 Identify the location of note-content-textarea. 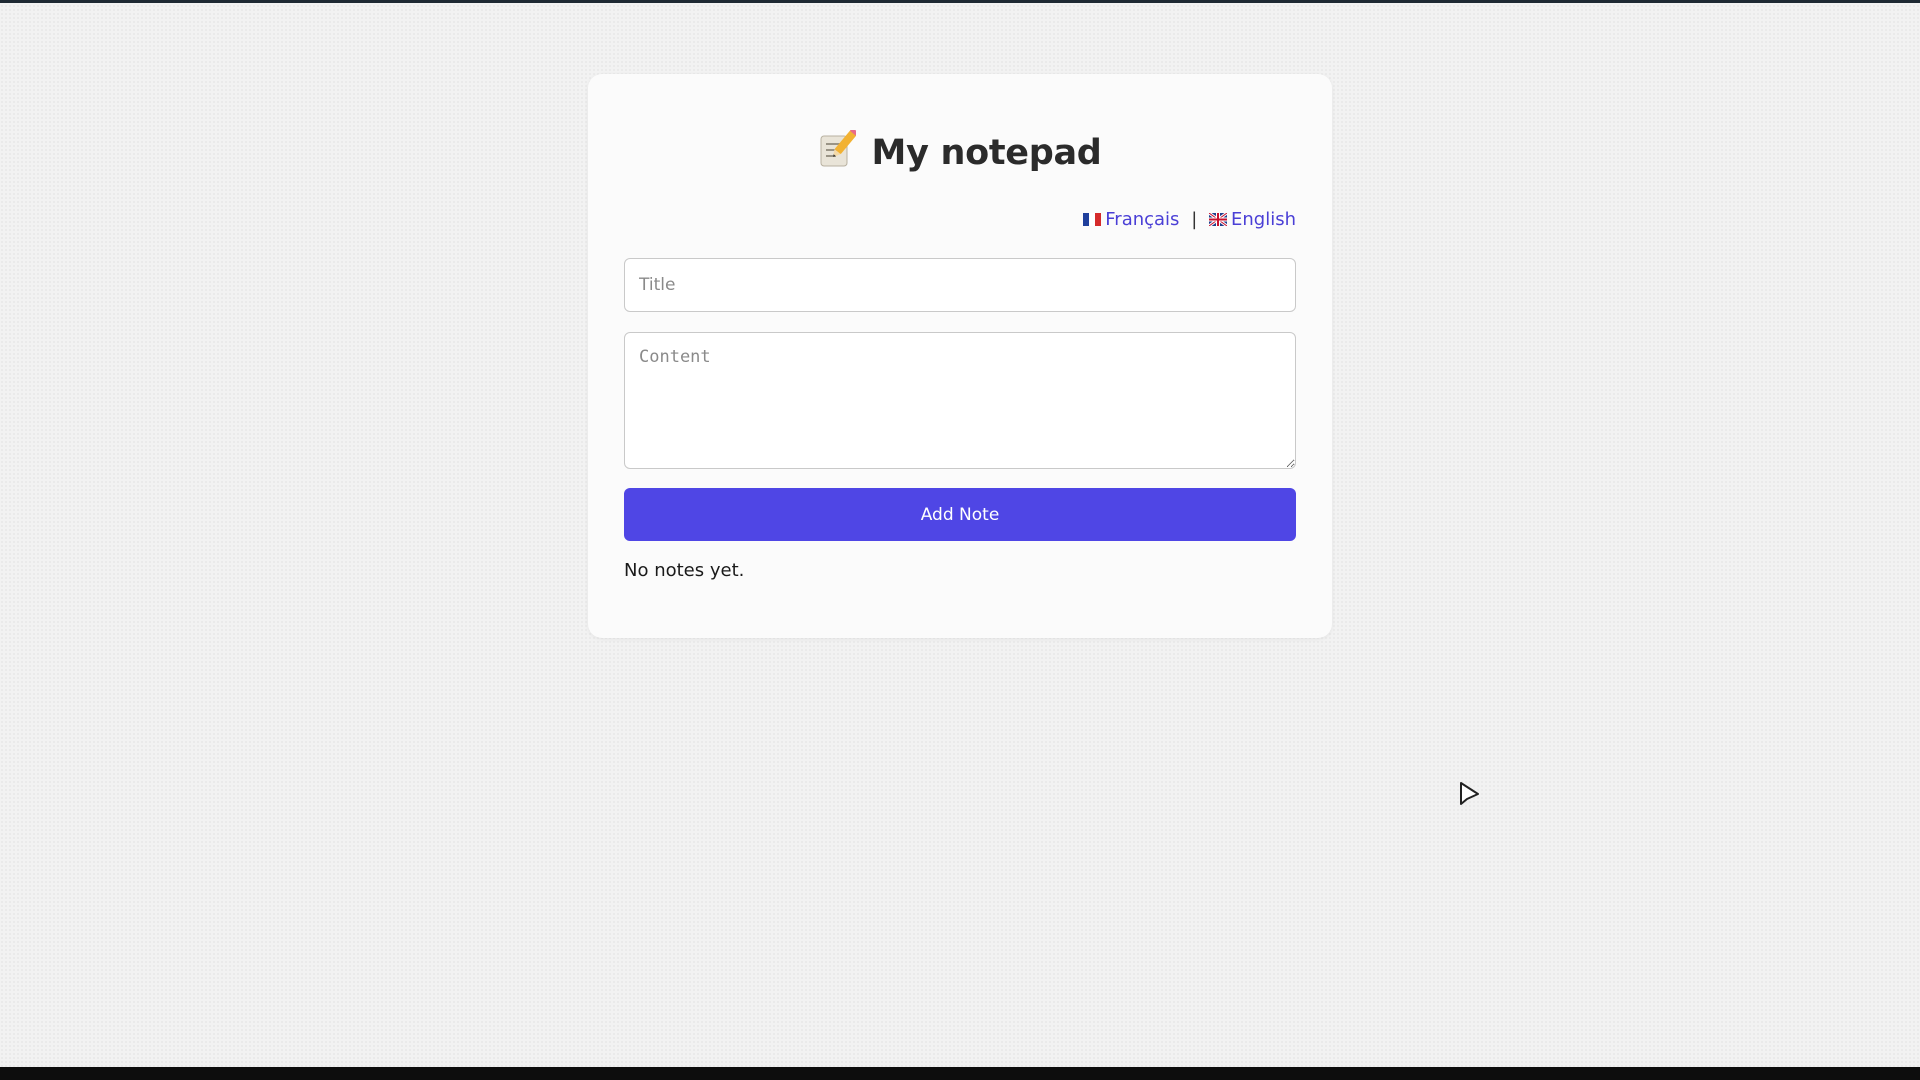
(960, 400).